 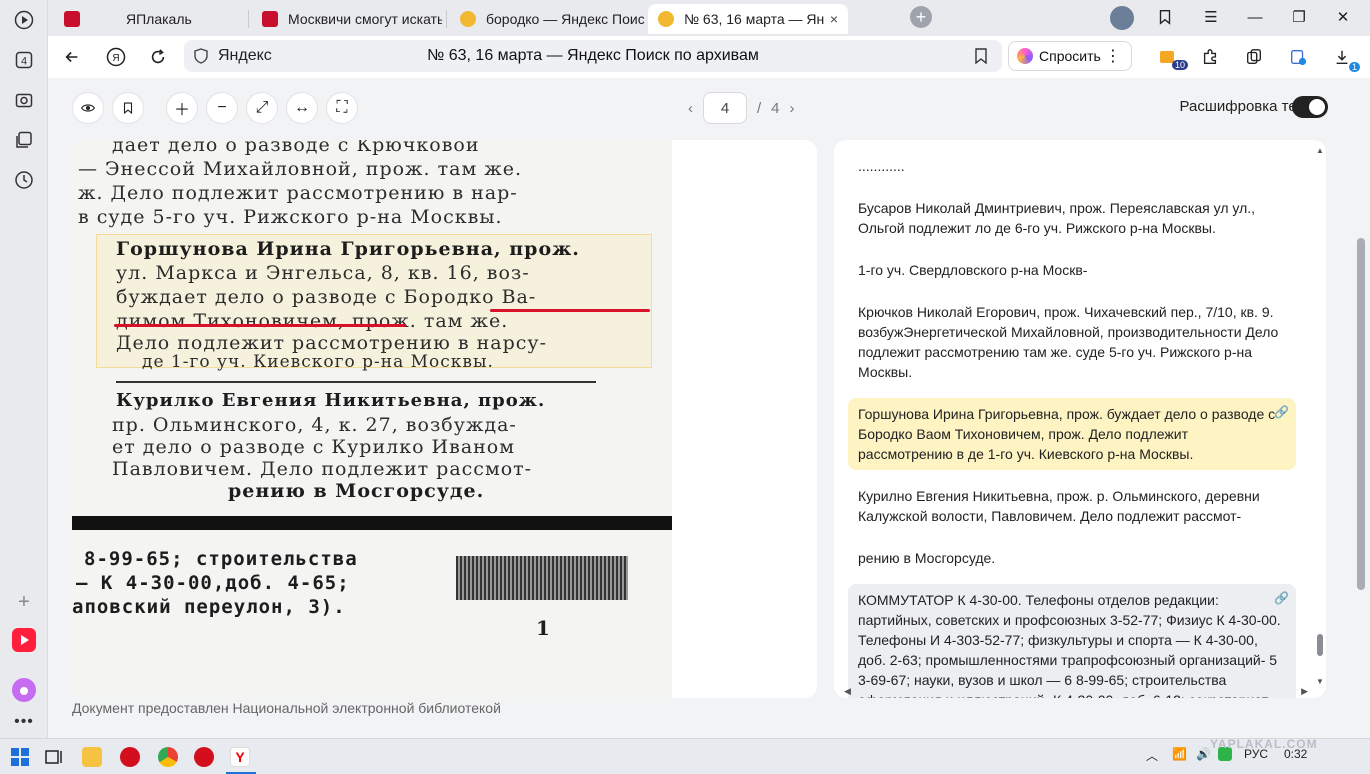 I want to click on yandex-home-icon: Я, so click(x=116, y=57).